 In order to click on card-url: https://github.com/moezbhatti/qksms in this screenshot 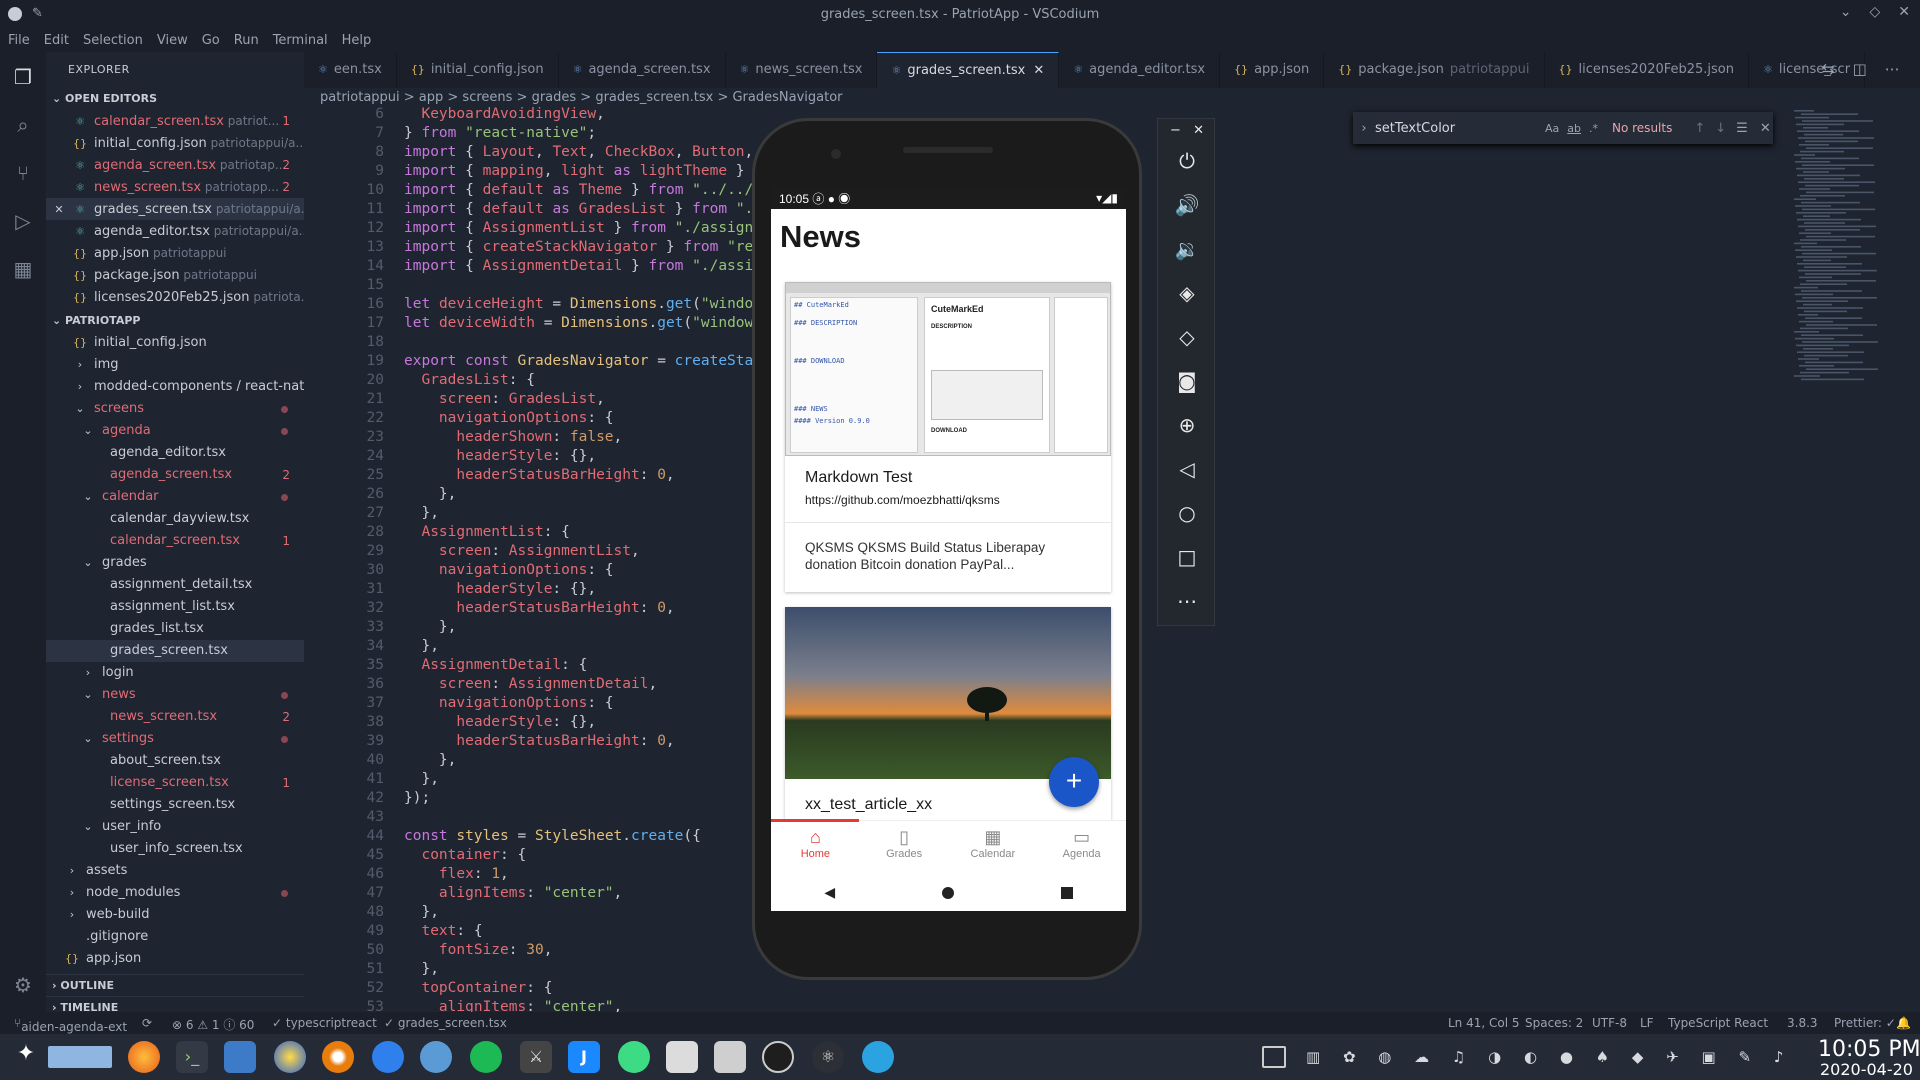, I will do `click(902, 500)`.